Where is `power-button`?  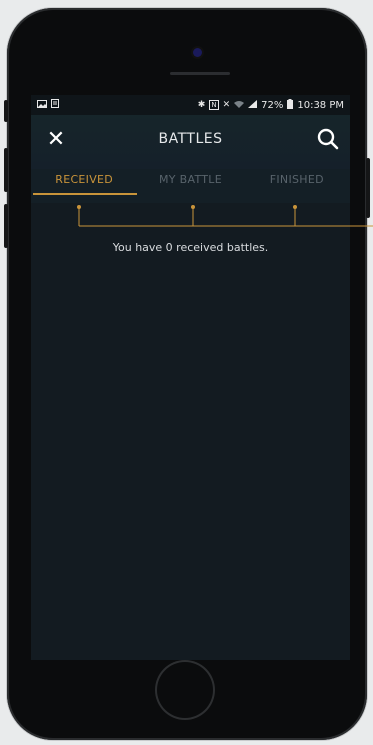 power-button is located at coordinates (368, 188).